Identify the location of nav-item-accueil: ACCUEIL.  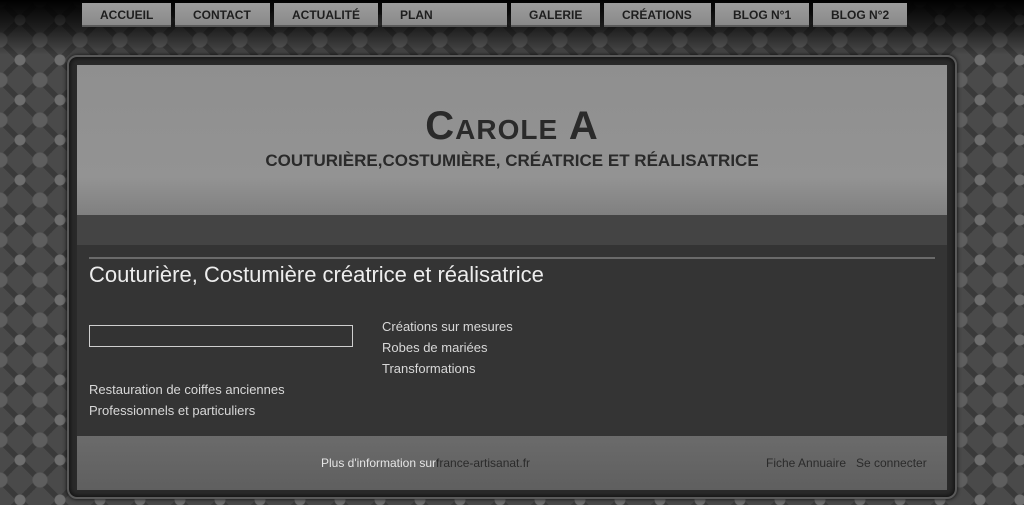
(126, 15).